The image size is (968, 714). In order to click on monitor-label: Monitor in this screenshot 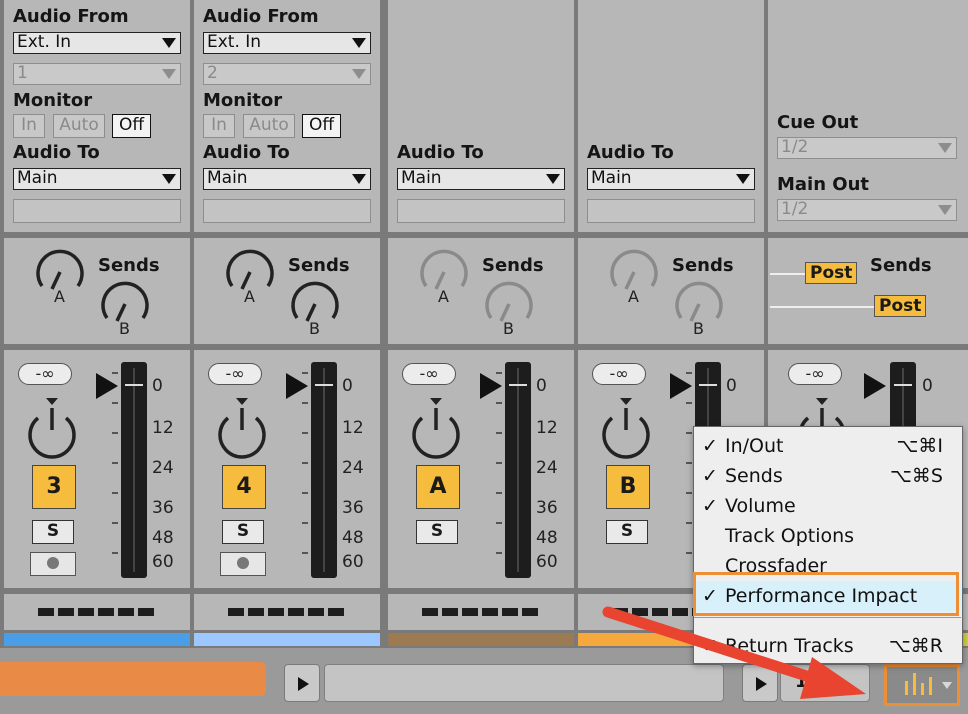, I will do `click(243, 100)`.